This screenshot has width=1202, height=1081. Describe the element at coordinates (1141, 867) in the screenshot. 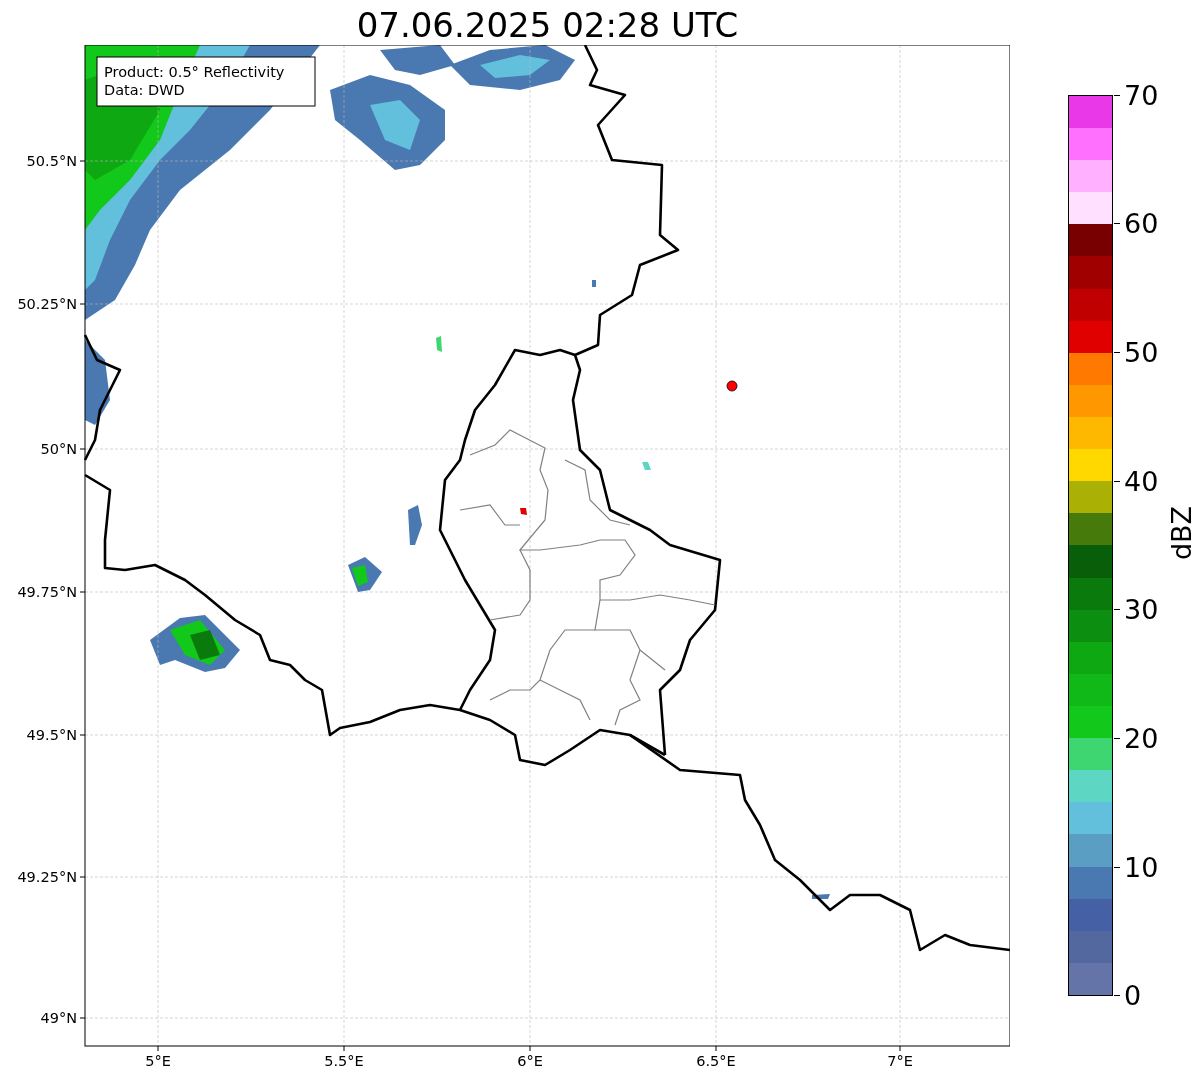

I see `colorbar-tick-label: 10` at that location.